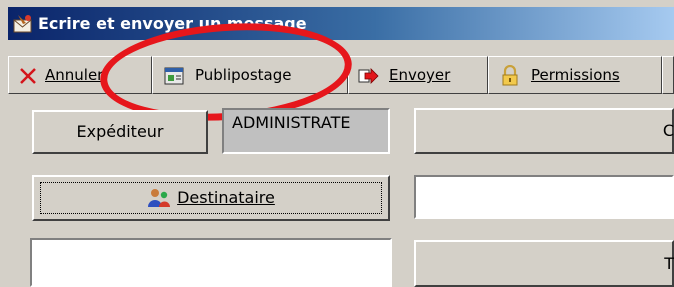 Image resolution: width=674 pixels, height=287 pixels. I want to click on title-bar: Ecrire et envoyer un message, so click(341, 23).